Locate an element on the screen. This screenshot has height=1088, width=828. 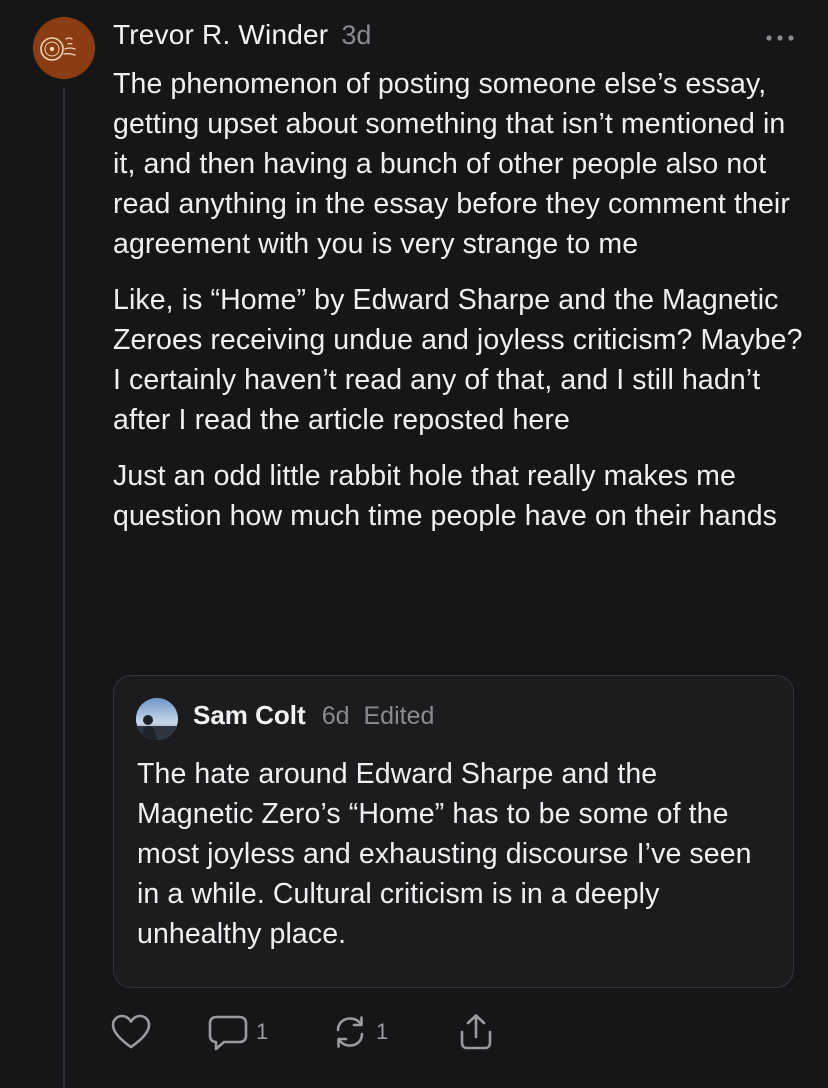
quoted-author-avatar is located at coordinates (157, 719).